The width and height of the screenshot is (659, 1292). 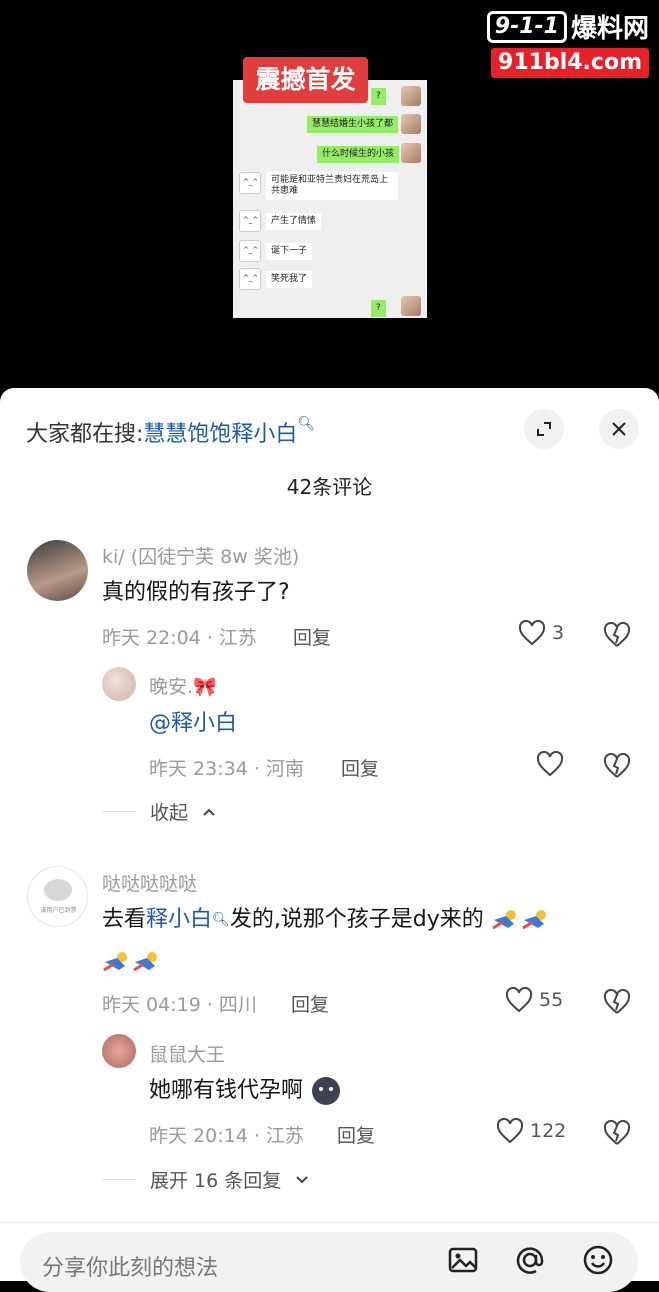 I want to click on like-button: 122, so click(x=531, y=1131).